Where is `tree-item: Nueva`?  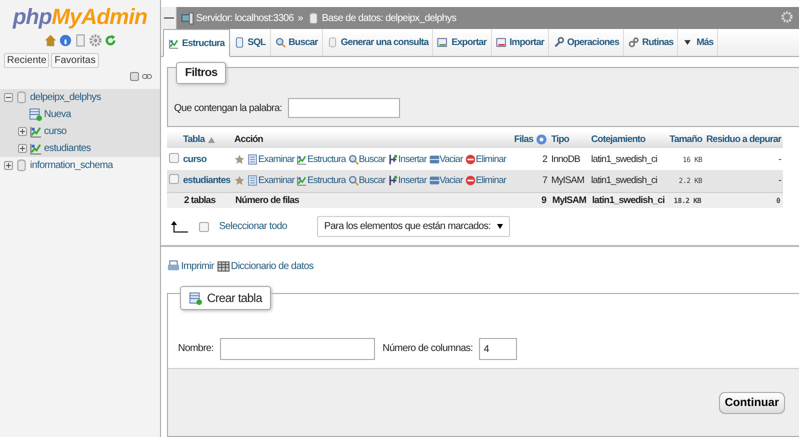
tree-item: Nueva is located at coordinates (57, 114).